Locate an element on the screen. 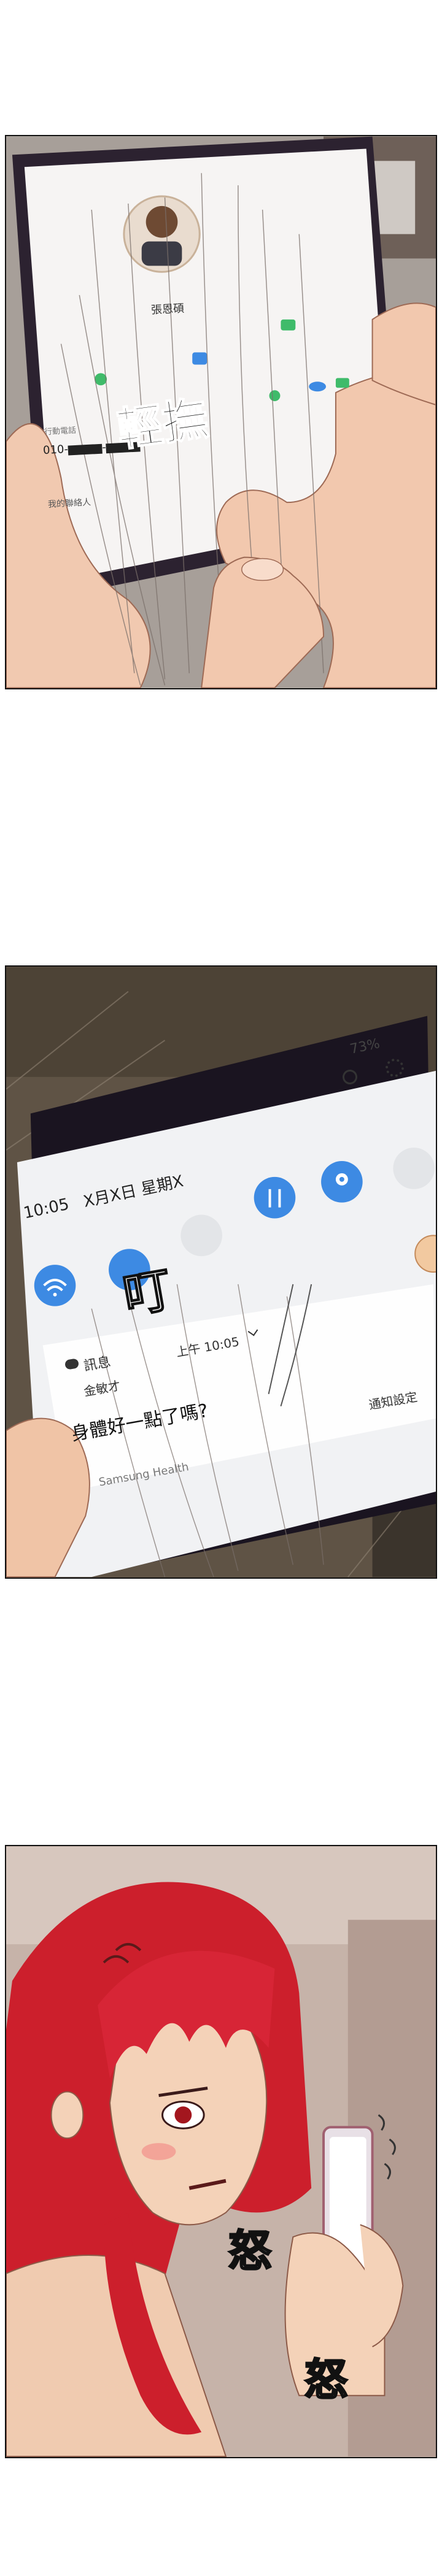 The image size is (442, 2576). location-toggle is located at coordinates (344, 1182).